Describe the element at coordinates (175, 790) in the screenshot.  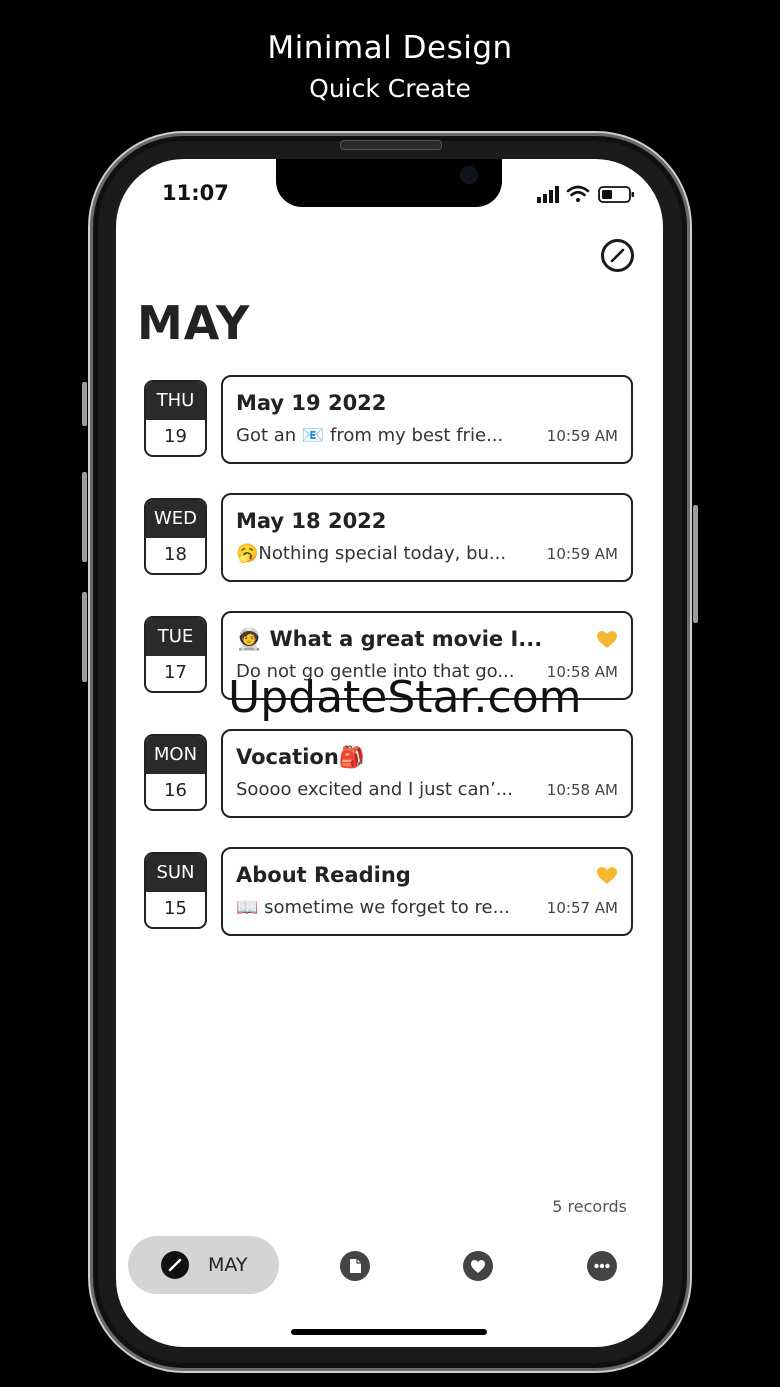
I see `day-number: 16` at that location.